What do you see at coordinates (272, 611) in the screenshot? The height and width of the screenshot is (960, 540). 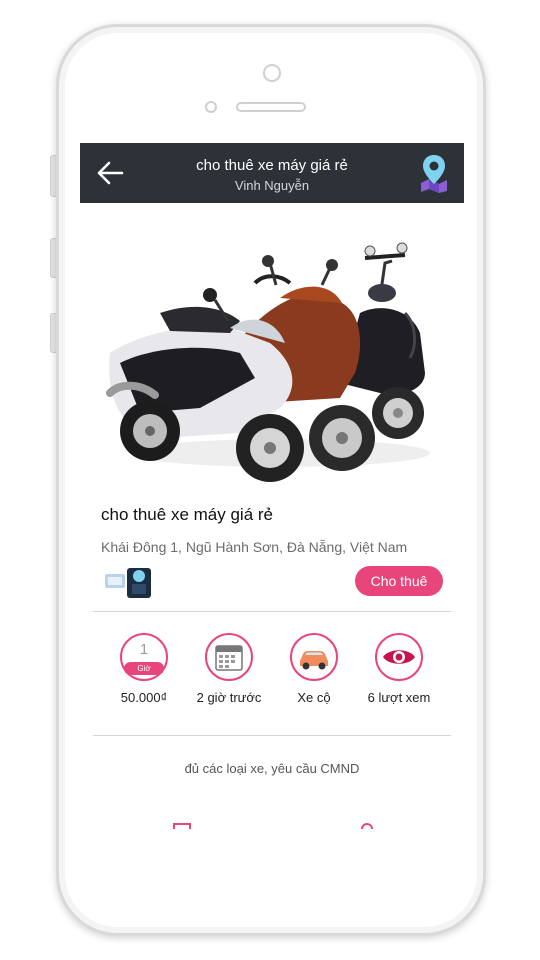 I see `divider-top` at bounding box center [272, 611].